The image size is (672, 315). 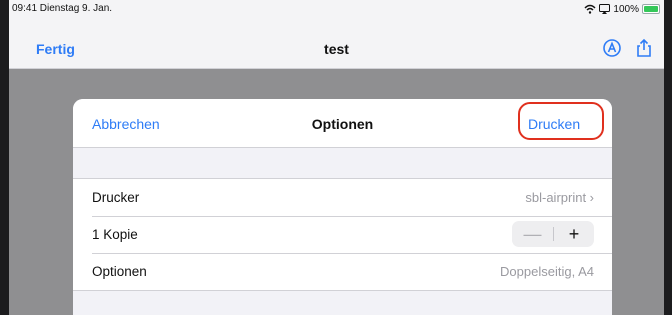 I want to click on battery-percentage: 100%, so click(x=626, y=9).